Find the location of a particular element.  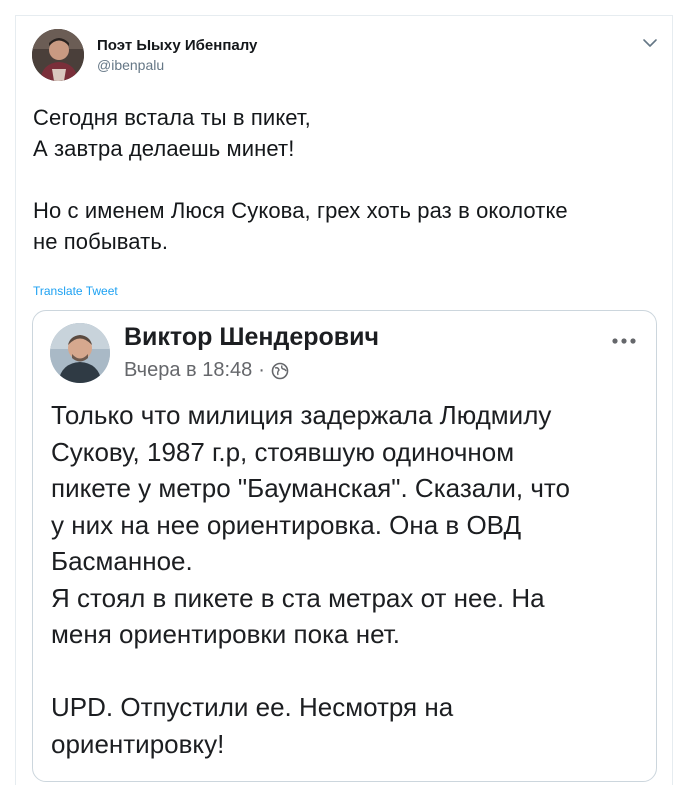

post-line-gap is located at coordinates (346, 671).